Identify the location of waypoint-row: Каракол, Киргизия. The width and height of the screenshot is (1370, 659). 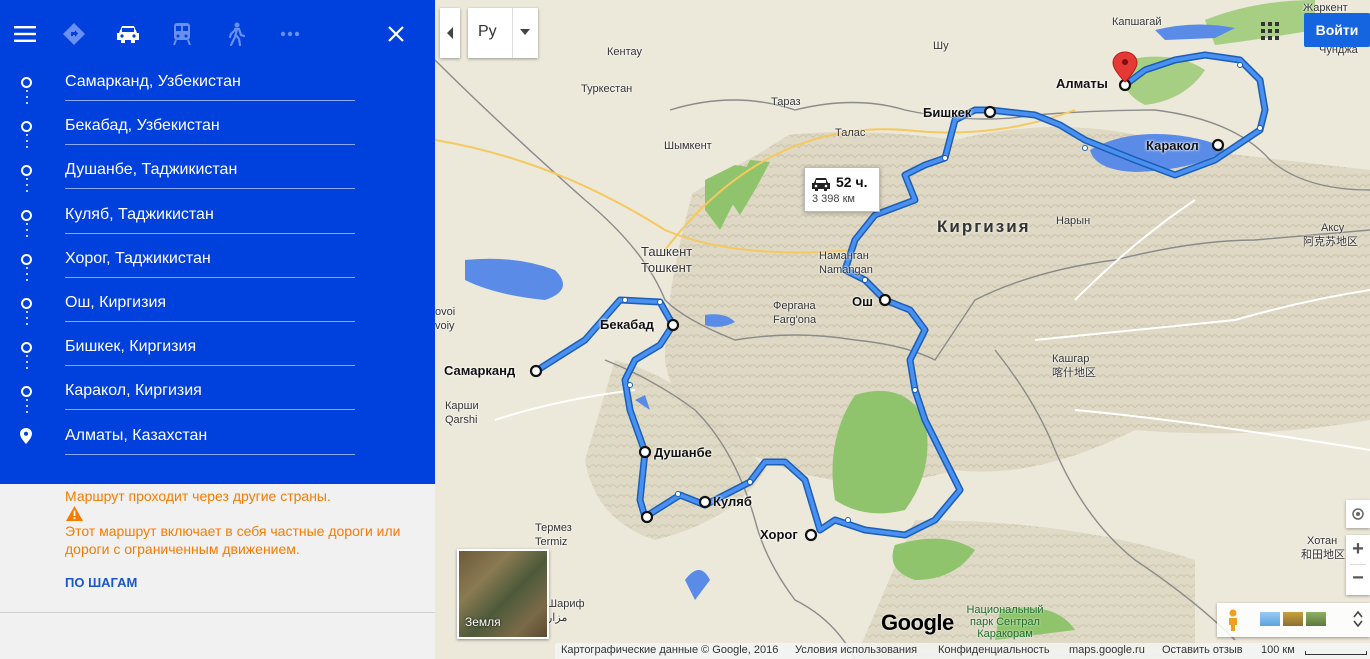
(217, 395).